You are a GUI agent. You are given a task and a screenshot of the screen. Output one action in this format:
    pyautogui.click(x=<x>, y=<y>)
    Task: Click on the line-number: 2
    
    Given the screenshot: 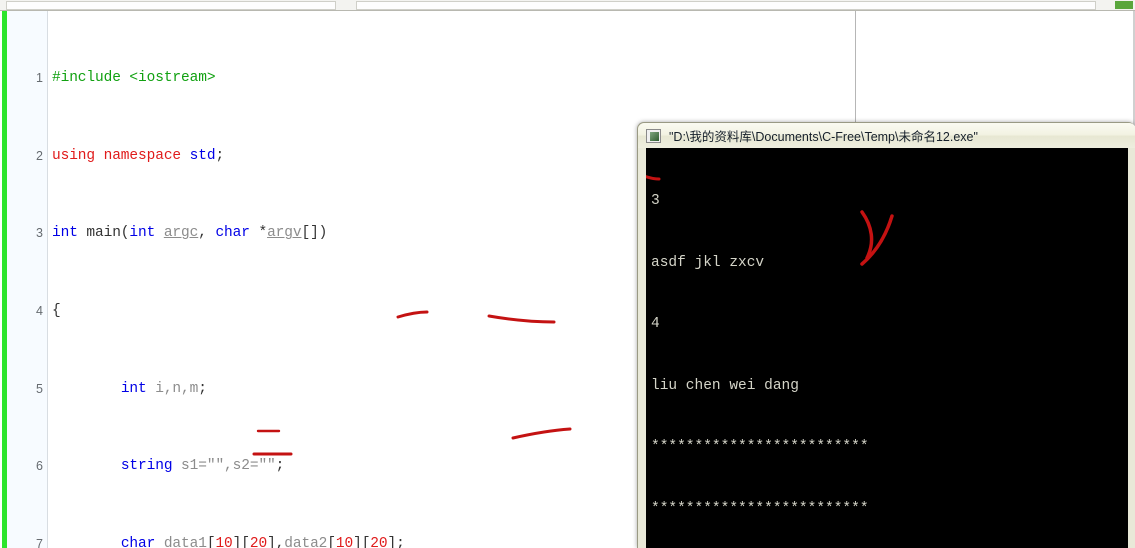 What is the action you would take?
    pyautogui.click(x=39, y=155)
    